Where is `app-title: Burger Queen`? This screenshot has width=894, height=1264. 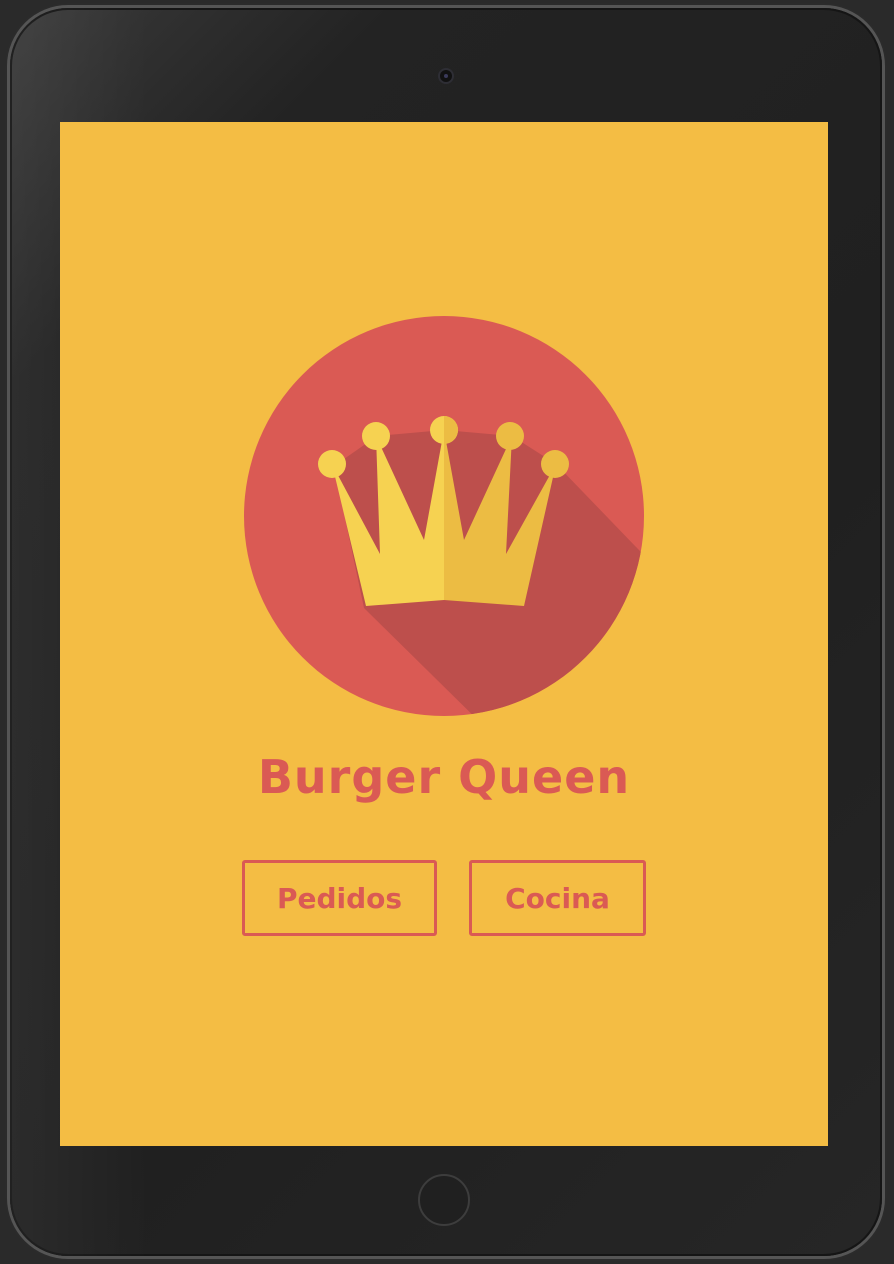 app-title: Burger Queen is located at coordinates (444, 777).